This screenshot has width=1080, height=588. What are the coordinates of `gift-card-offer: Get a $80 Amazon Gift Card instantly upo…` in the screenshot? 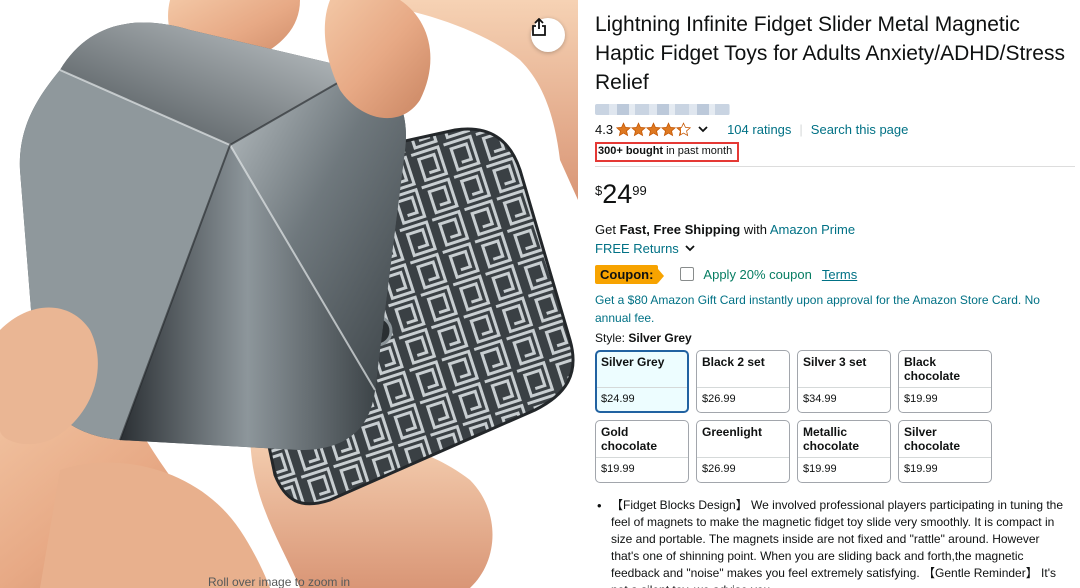 It's located at (830, 309).